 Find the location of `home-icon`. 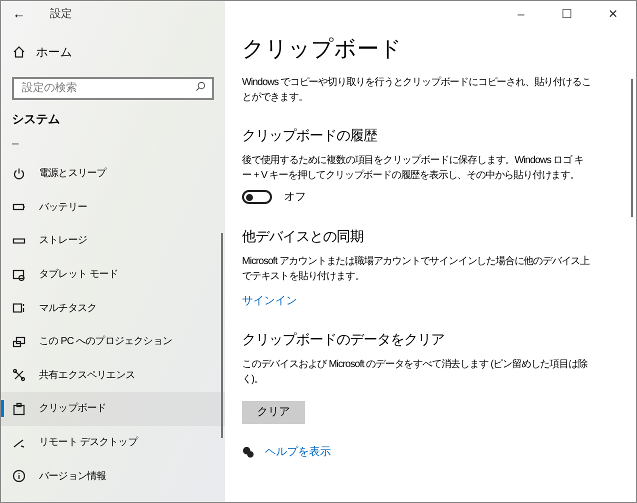

home-icon is located at coordinates (19, 52).